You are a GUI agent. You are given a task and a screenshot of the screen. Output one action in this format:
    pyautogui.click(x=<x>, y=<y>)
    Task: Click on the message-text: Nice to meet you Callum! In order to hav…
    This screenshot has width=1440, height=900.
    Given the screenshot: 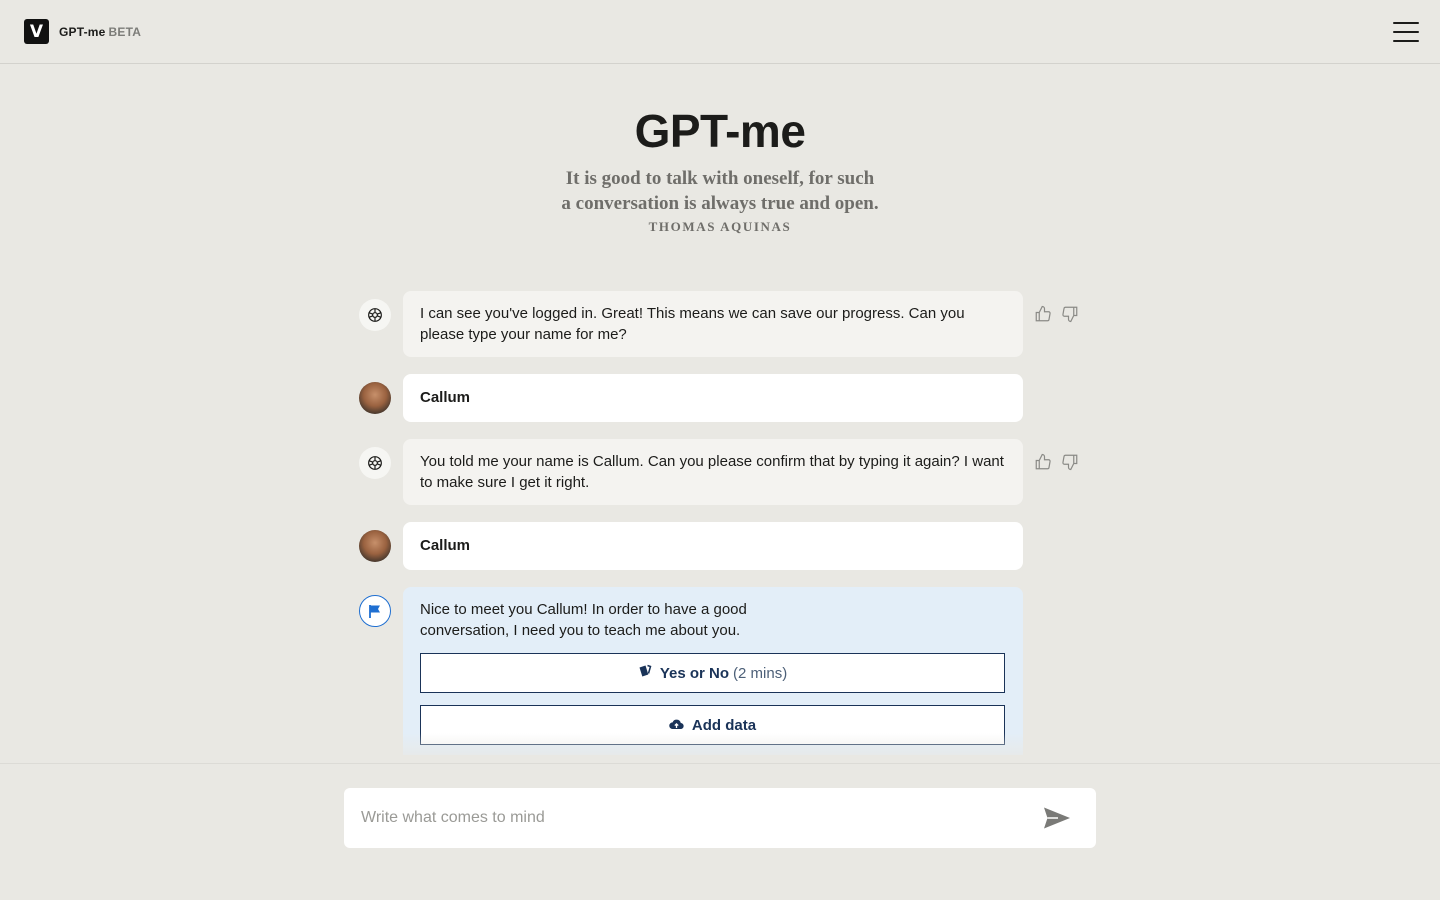 What is the action you would take?
    pyautogui.click(x=583, y=620)
    